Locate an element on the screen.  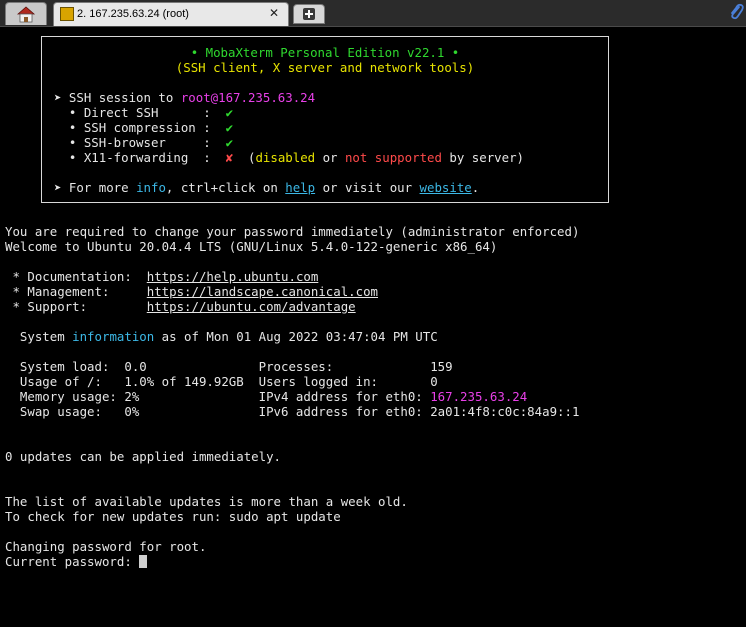
plus-icon is located at coordinates (309, 14).